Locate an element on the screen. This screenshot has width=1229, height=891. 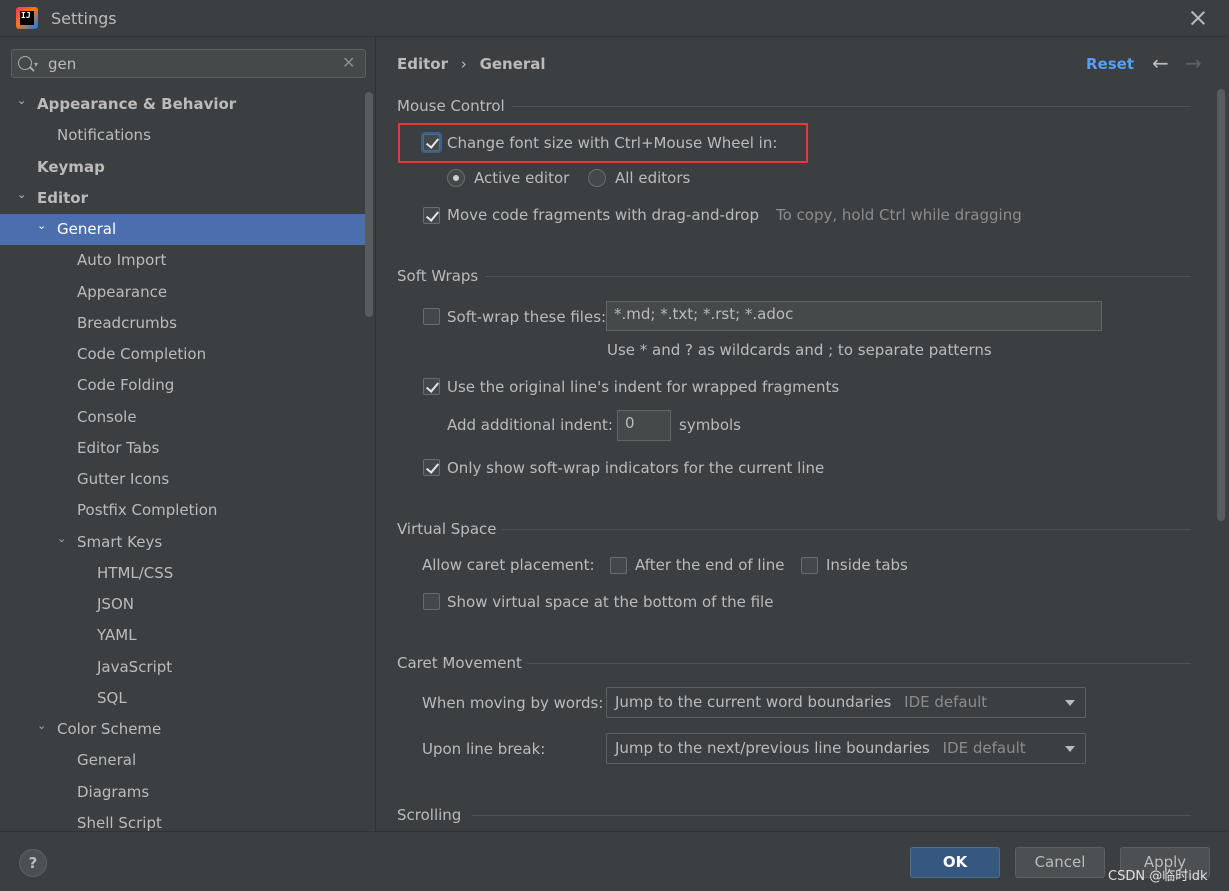
section-caret-movement: Caret Movement is located at coordinates (459, 663).